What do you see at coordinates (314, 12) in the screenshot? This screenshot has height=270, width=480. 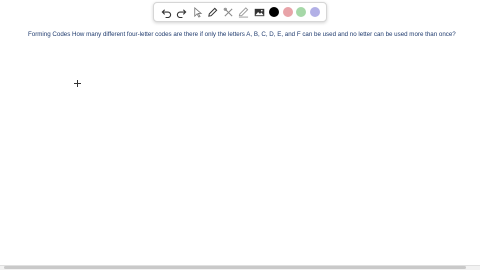 I see `color-purple-swatch` at bounding box center [314, 12].